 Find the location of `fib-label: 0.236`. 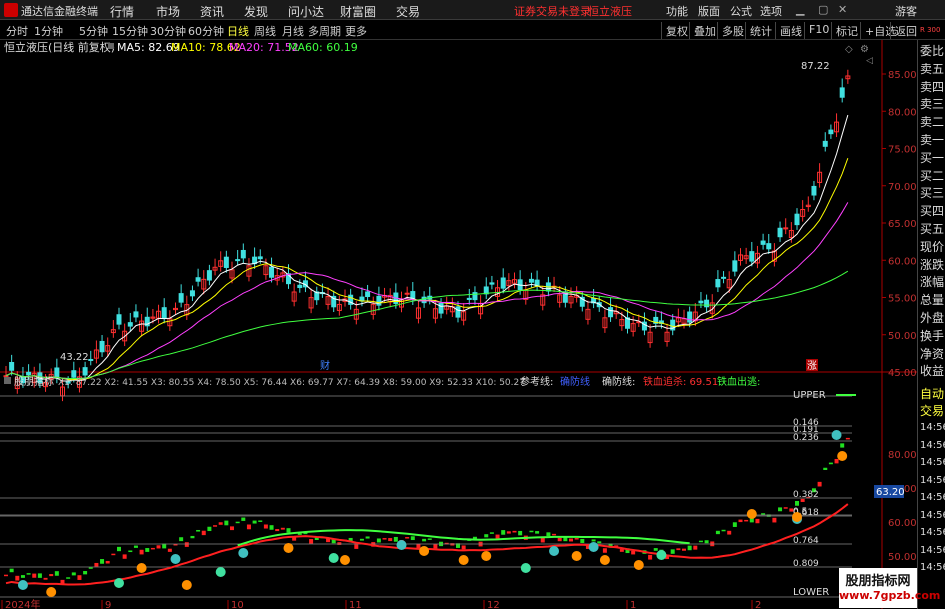

fib-label: 0.236 is located at coordinates (806, 438).